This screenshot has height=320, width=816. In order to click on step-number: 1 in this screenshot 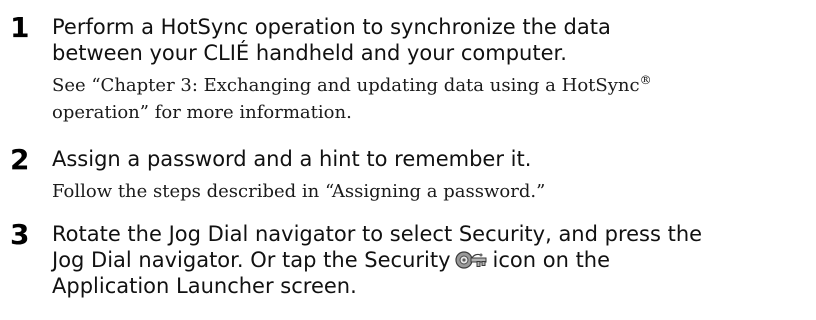, I will do `click(20, 27)`.